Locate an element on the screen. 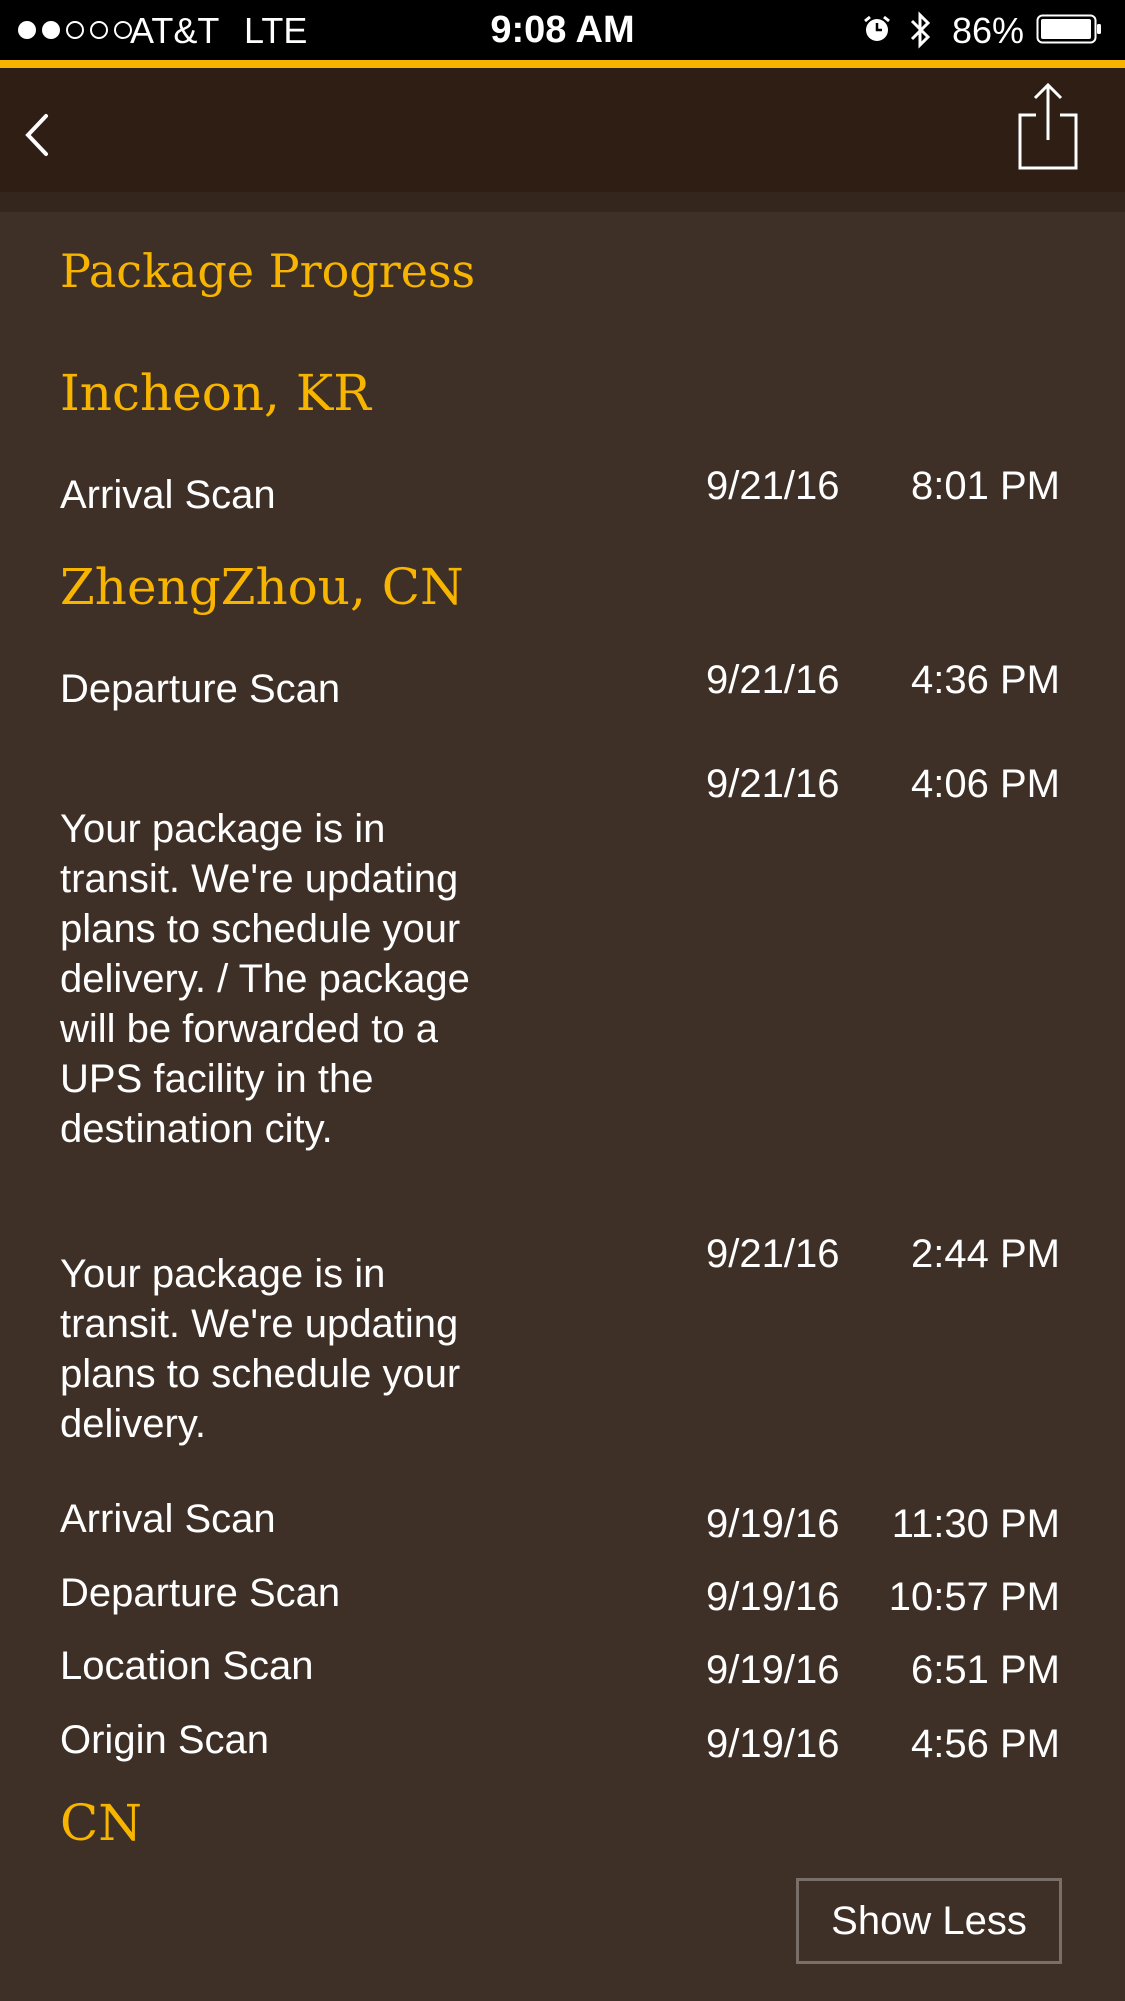  event-time: 11:30 PM is located at coordinates (975, 1524).